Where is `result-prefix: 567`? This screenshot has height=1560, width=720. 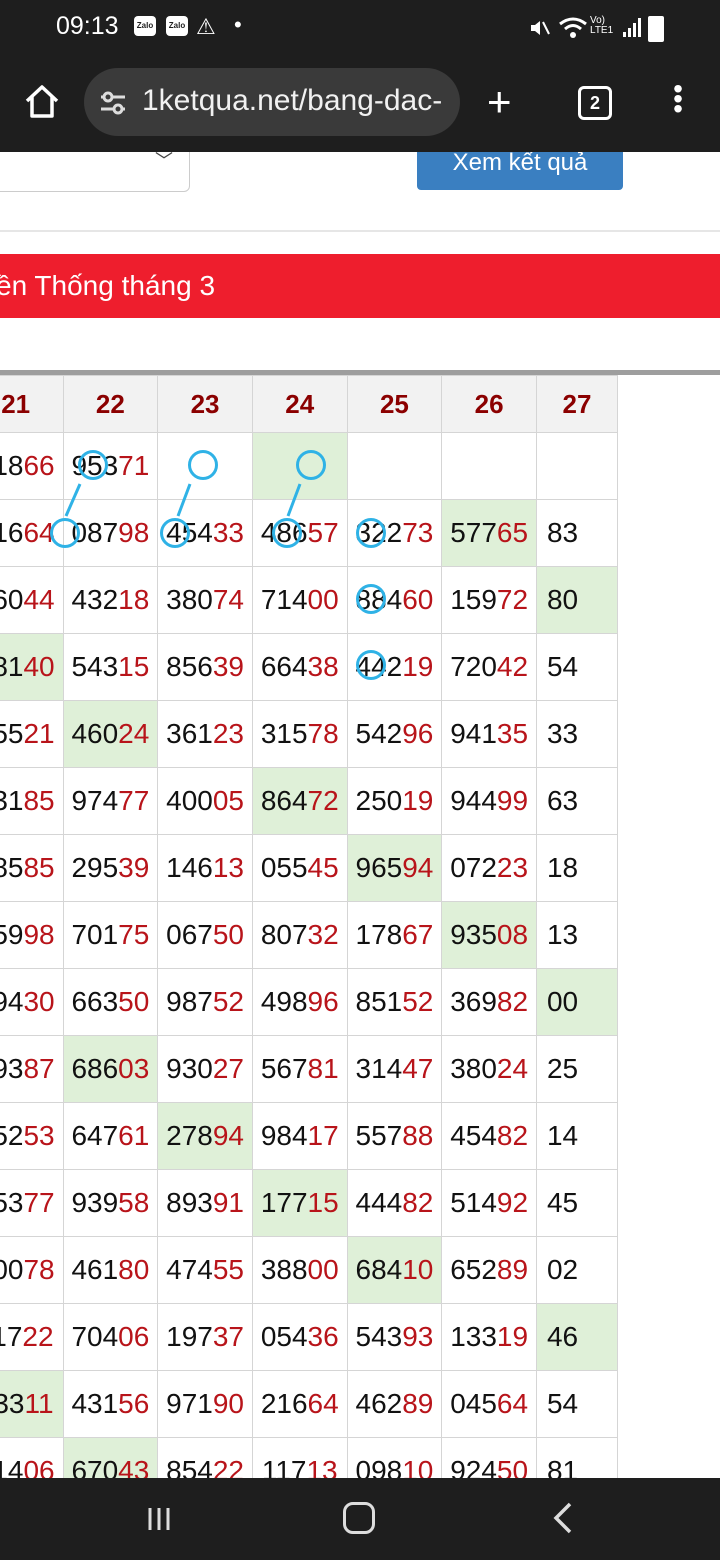 result-prefix: 567 is located at coordinates (284, 1068).